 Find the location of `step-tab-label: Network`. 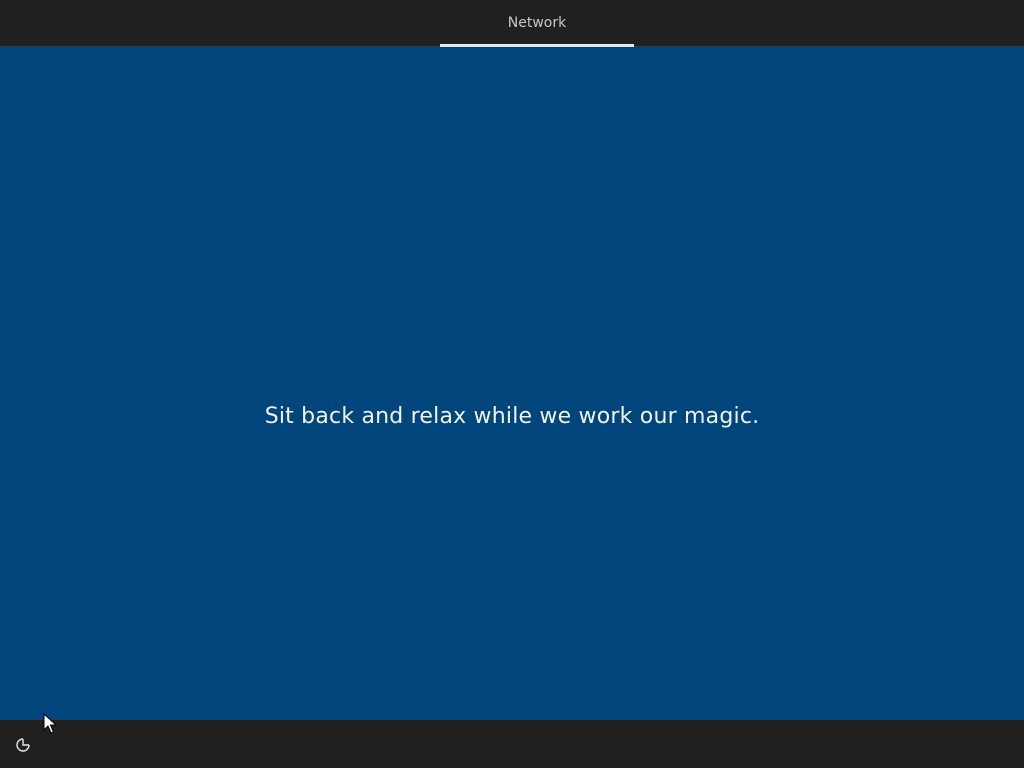

step-tab-label: Network is located at coordinates (537, 23).